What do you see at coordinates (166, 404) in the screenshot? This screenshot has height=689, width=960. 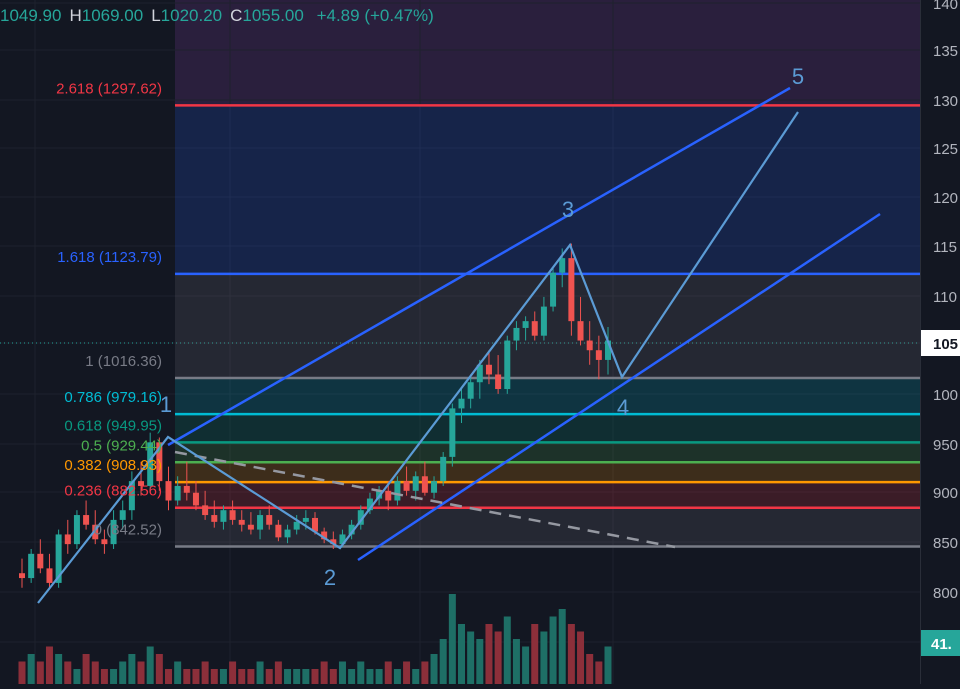 I see `wave-label-0: 1` at bounding box center [166, 404].